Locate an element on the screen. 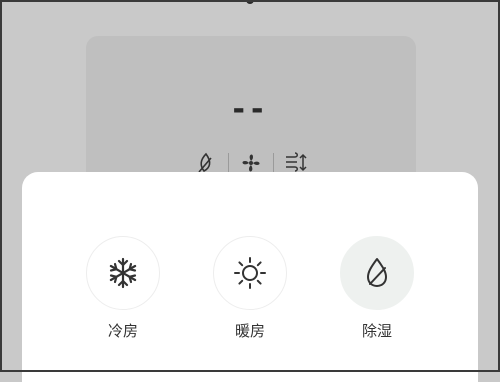 Image resolution: width=500 pixels, height=382 pixels. mode-heating: 暖房 is located at coordinates (250, 288).